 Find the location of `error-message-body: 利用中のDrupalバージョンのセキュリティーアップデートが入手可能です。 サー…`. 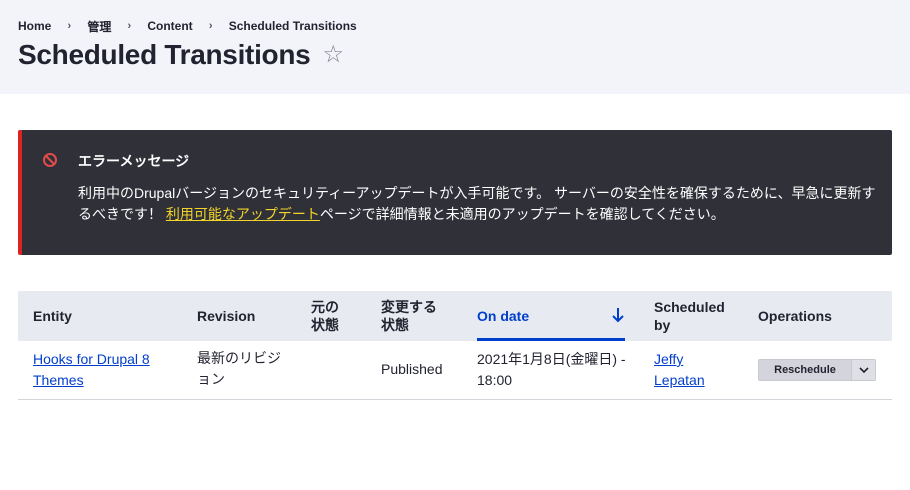

error-message-body: 利用中のDrupalバージョンのセキュリティーアップデートが入手可能です。 サー… is located at coordinates (478, 204).